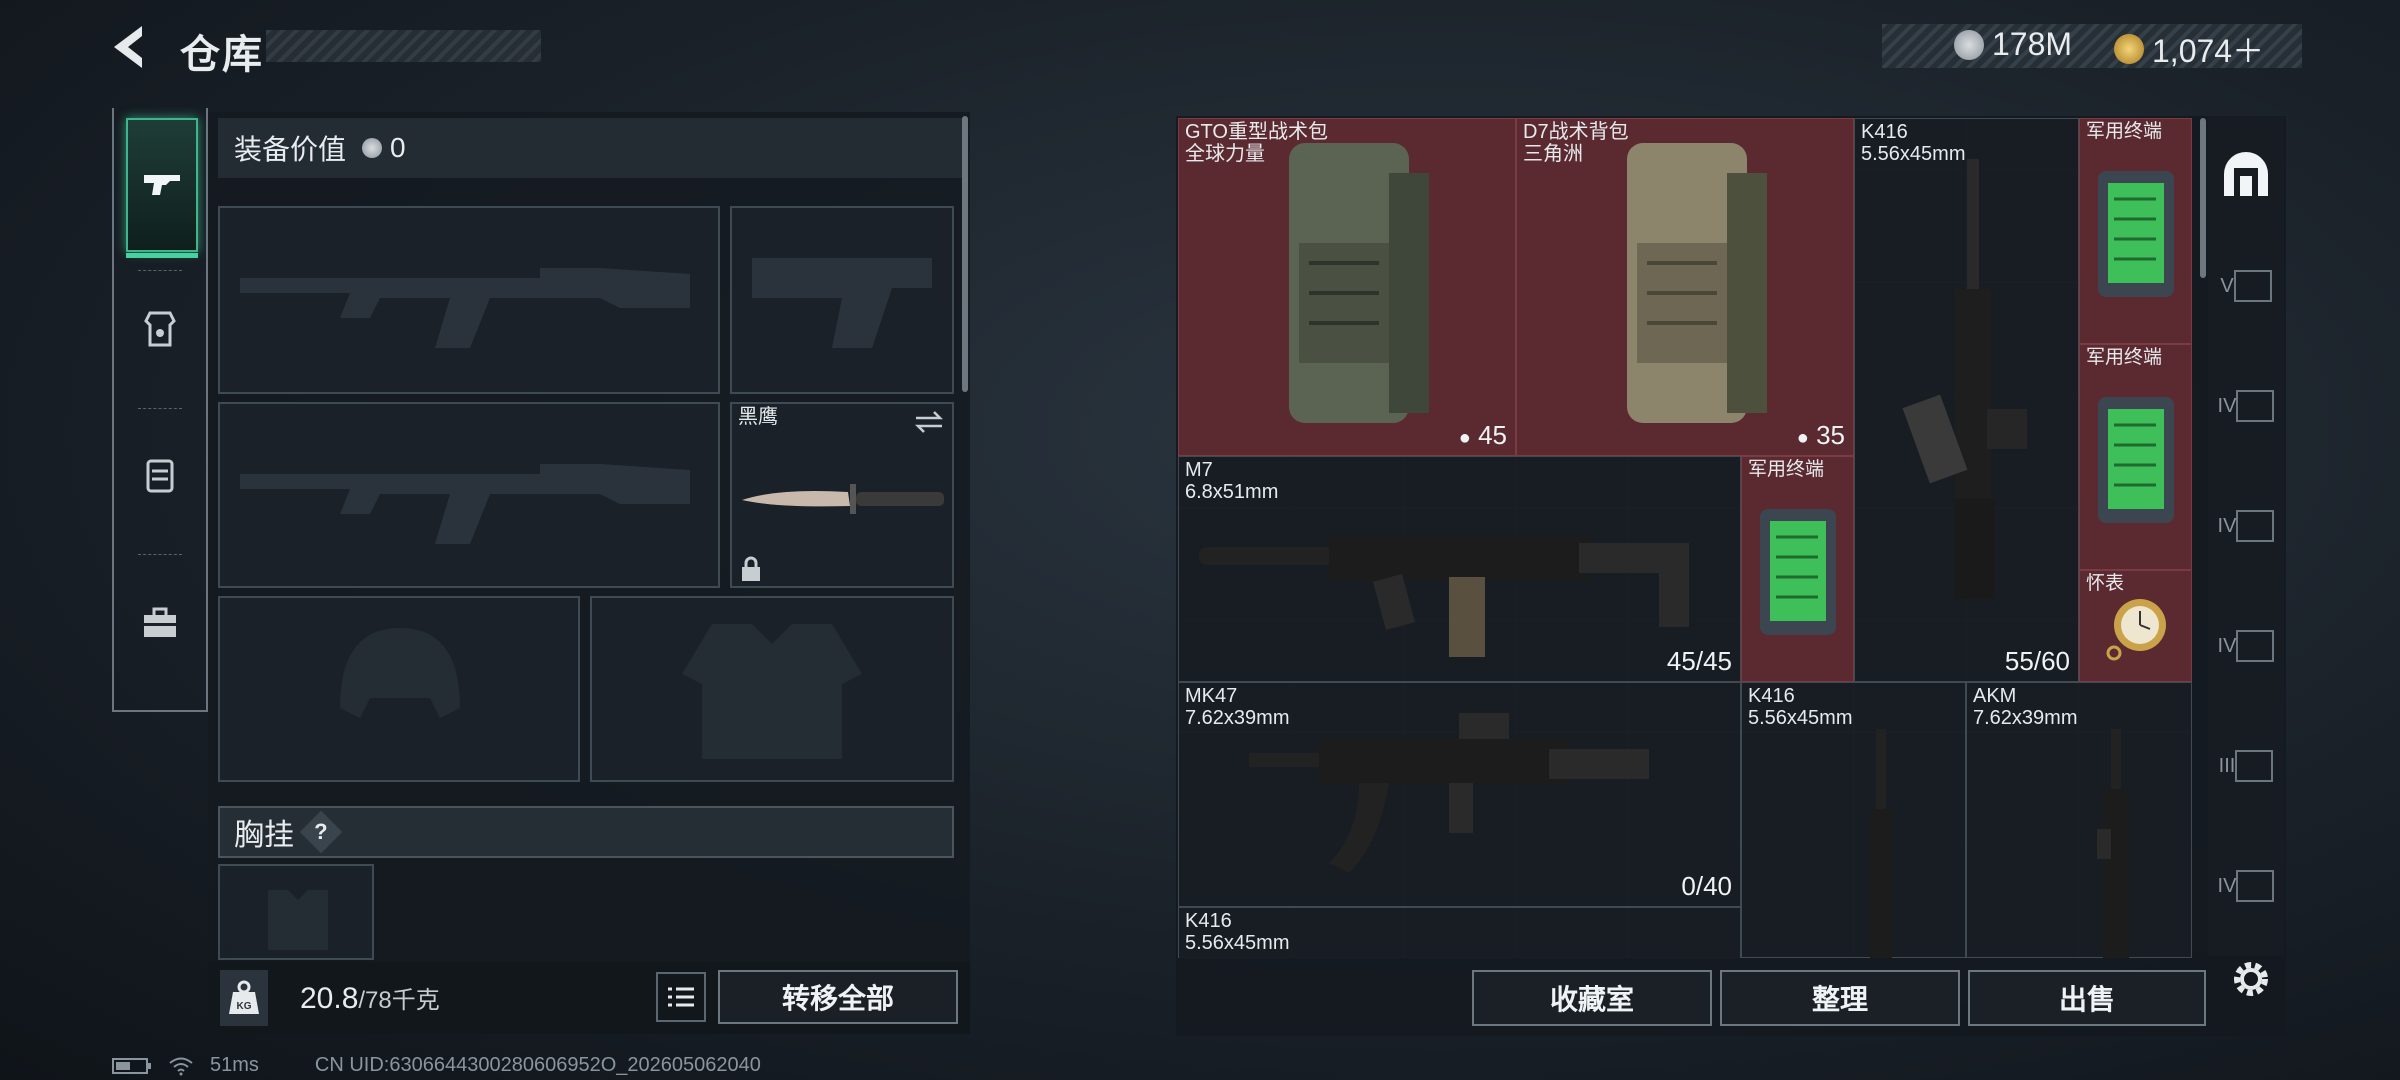 The height and width of the screenshot is (1080, 2400). Describe the element at coordinates (244, 1006) in the screenshot. I see `svg-text: KG` at that location.